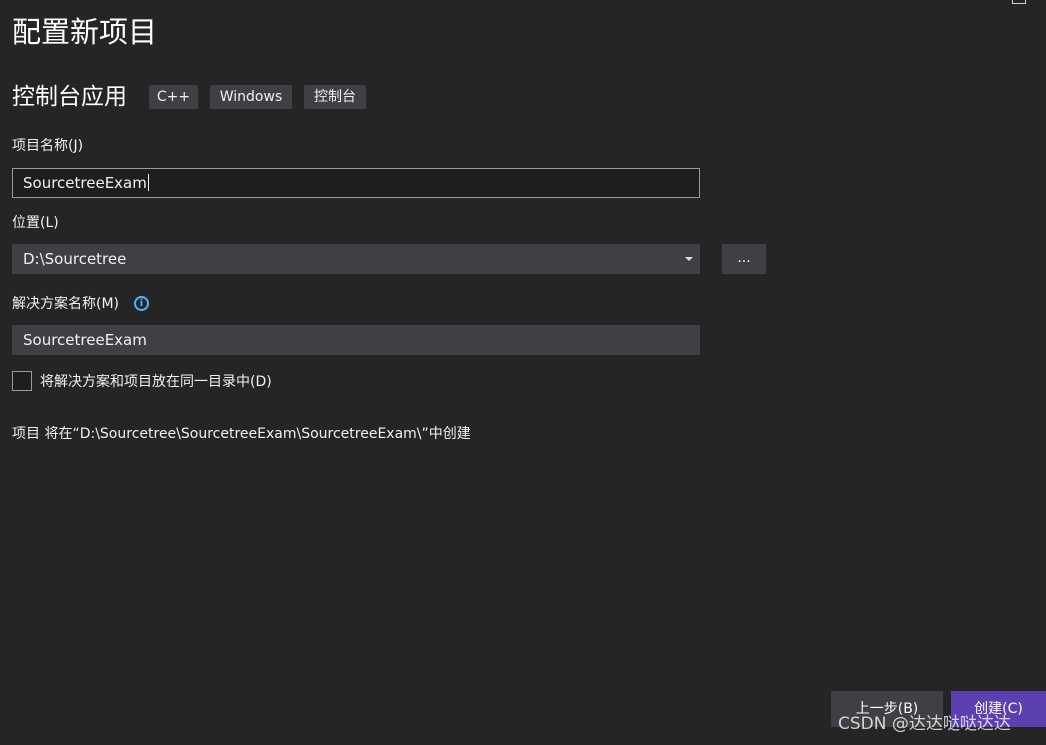 This screenshot has height=745, width=1046. What do you see at coordinates (85, 340) in the screenshot?
I see `solution-name-value: SourcetreeExam` at bounding box center [85, 340].